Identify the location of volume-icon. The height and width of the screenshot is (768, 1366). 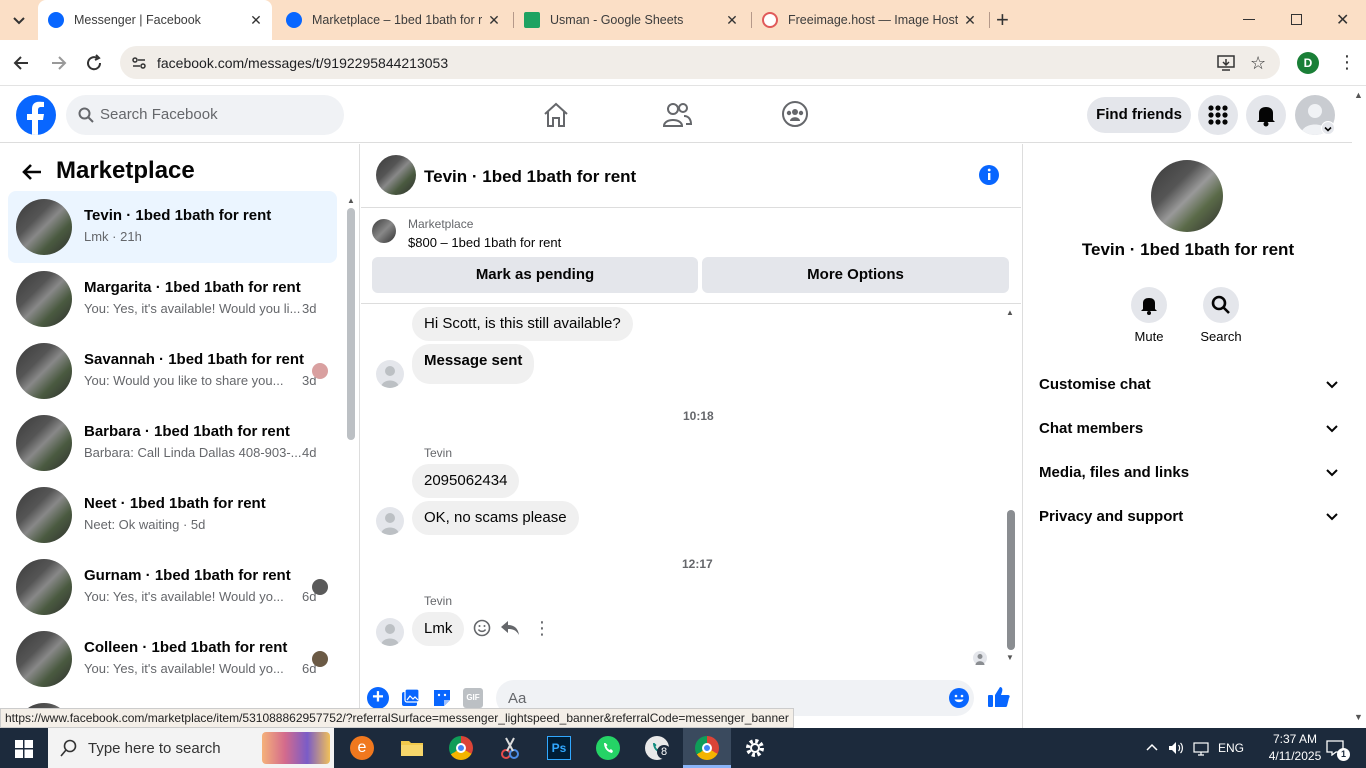
(1176, 750).